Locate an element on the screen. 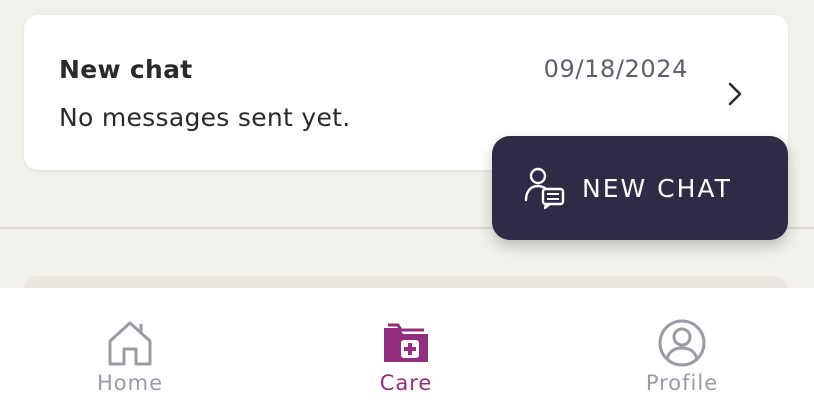 Image resolution: width=814 pixels, height=420 pixels. chevron-right-icon is located at coordinates (735, 94).